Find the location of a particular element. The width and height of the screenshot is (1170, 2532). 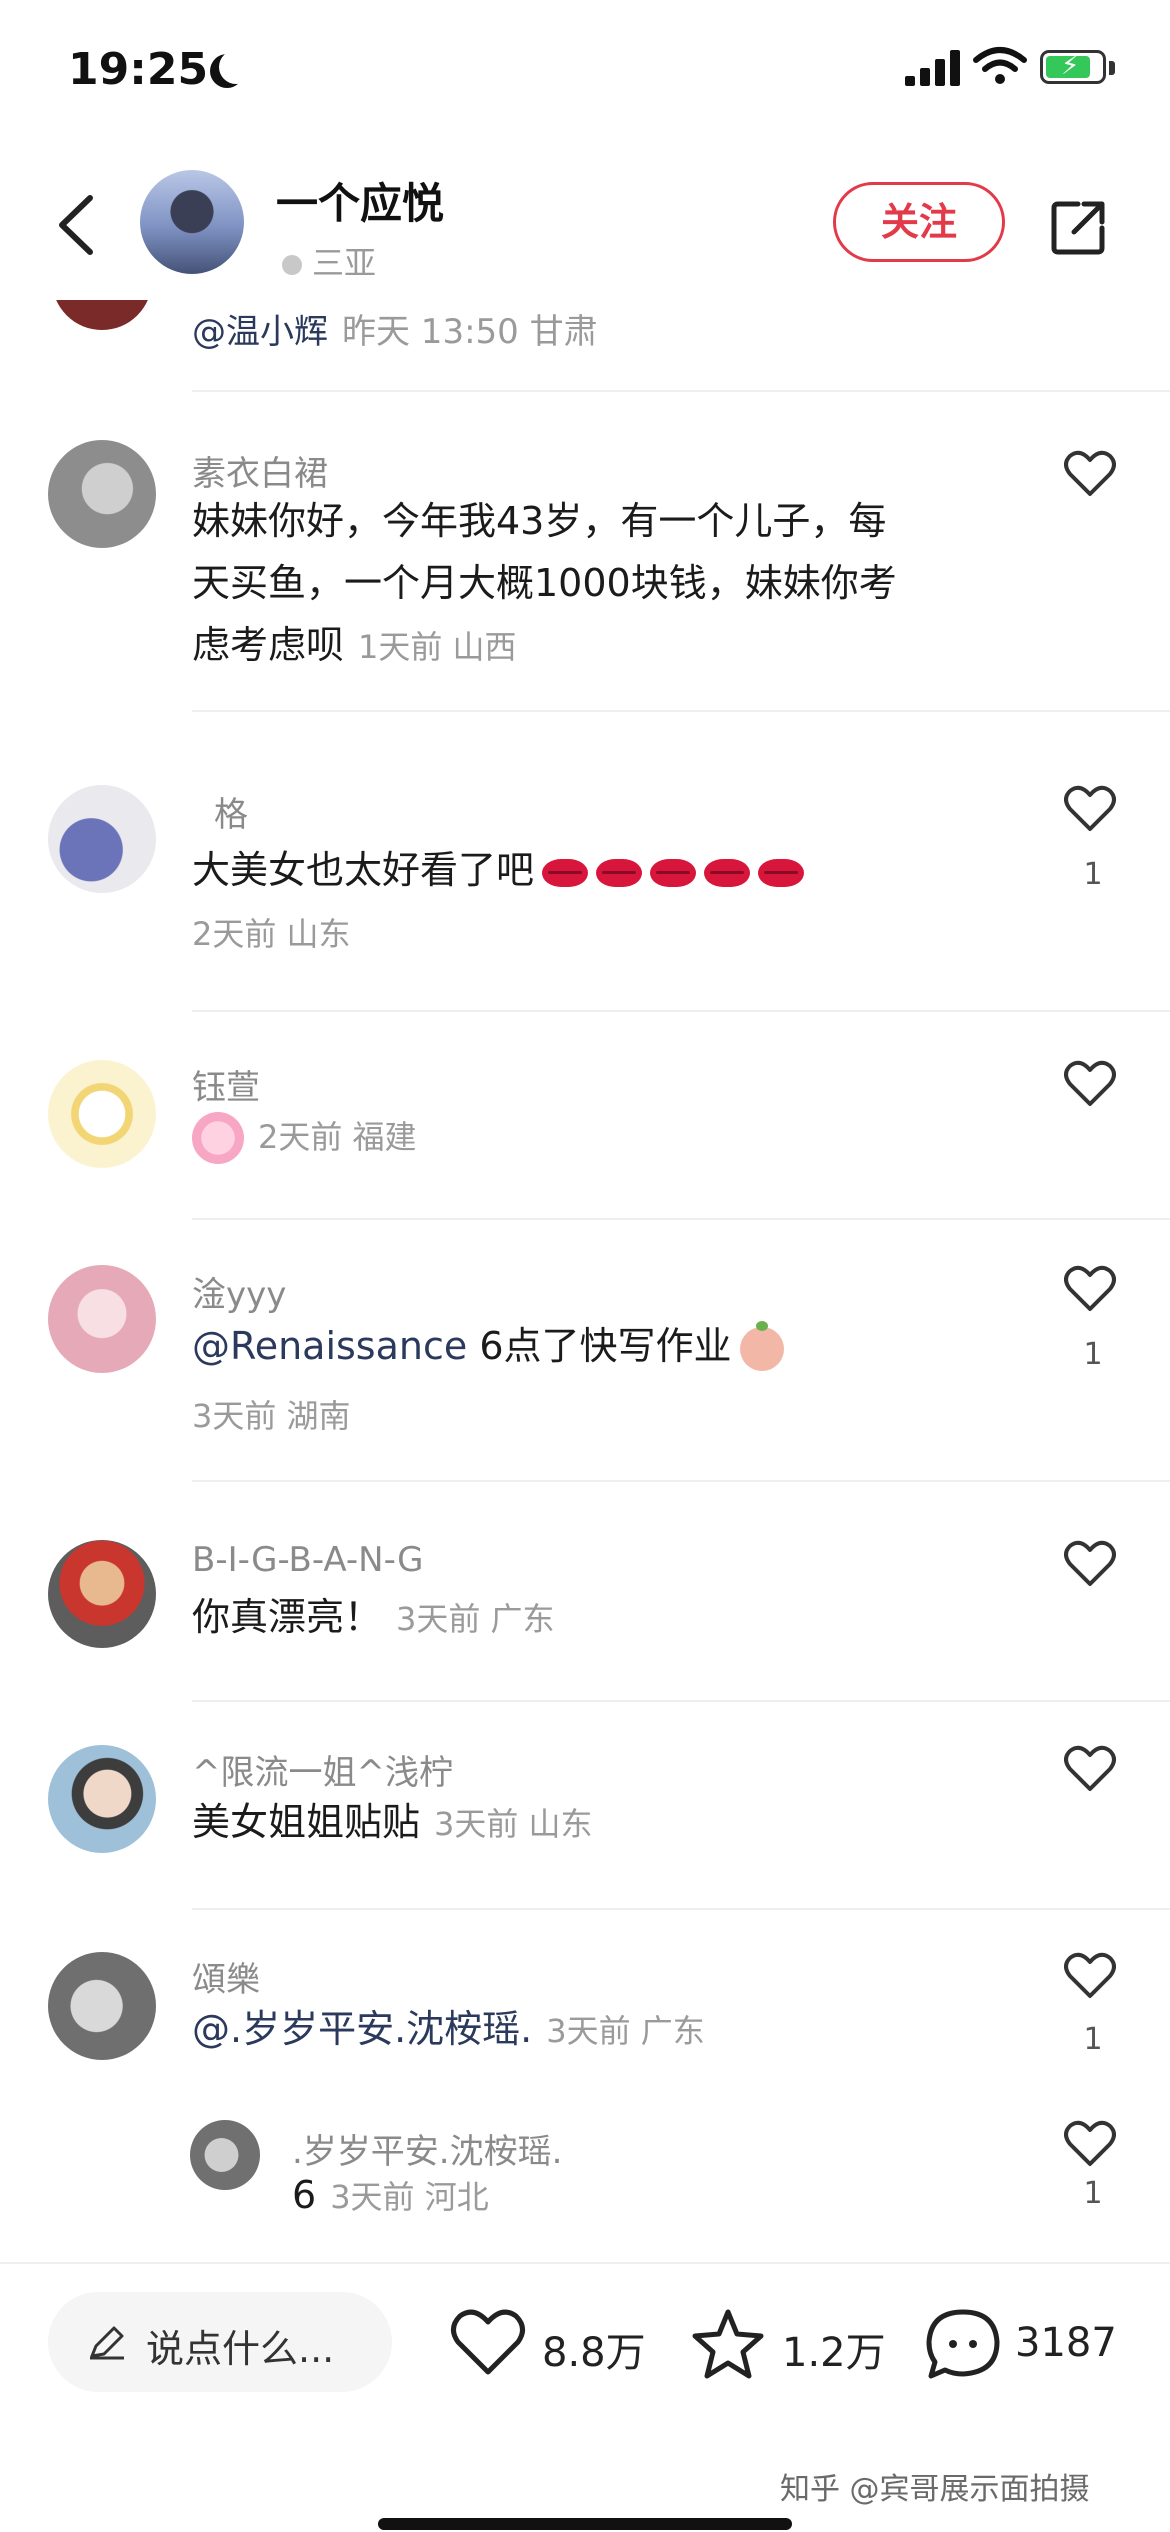

follow-button: 关注 is located at coordinates (919, 222).